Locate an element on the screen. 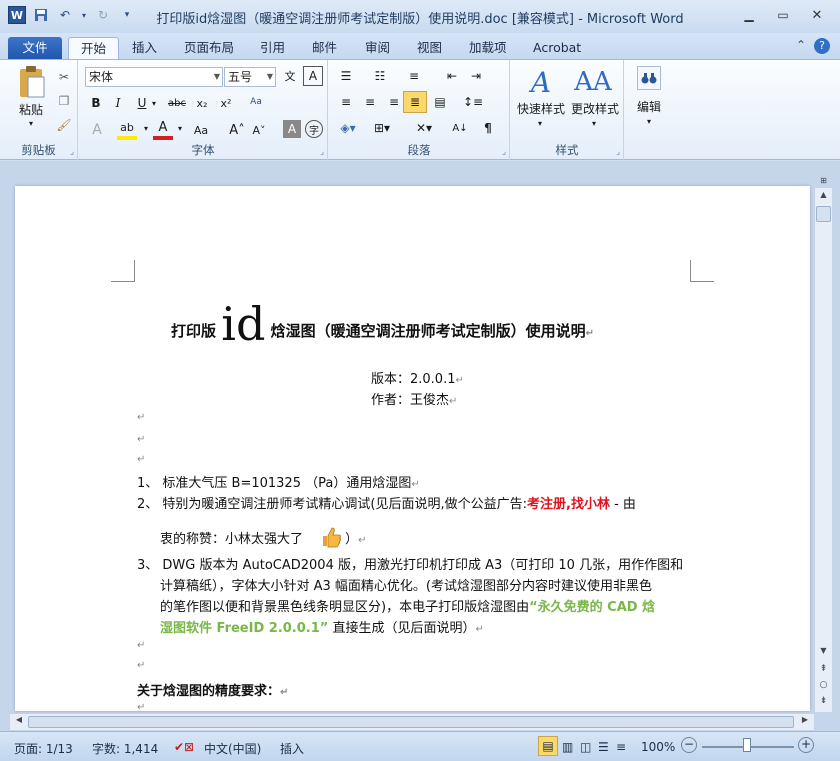  insert-mode: 插入 is located at coordinates (292, 748).